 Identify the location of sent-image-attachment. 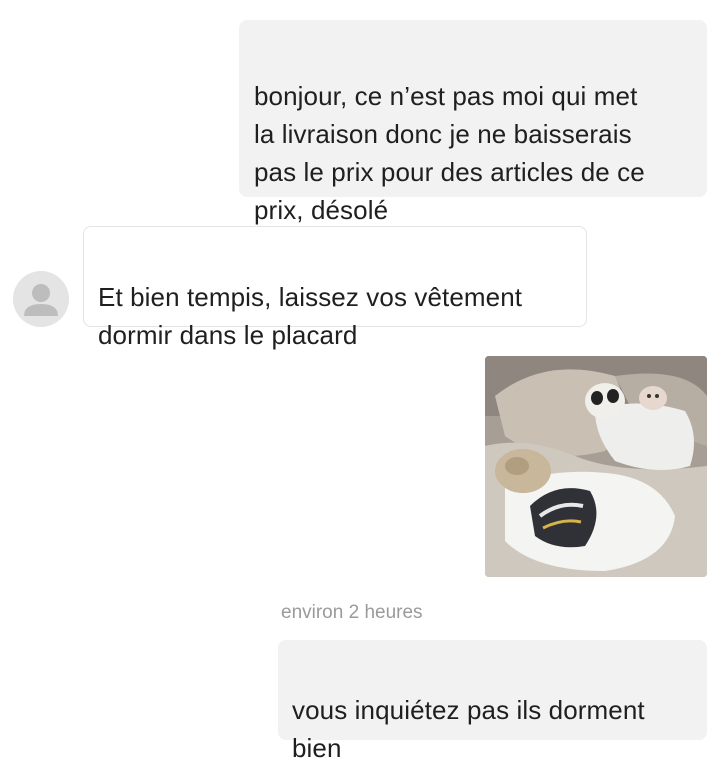
(596, 466).